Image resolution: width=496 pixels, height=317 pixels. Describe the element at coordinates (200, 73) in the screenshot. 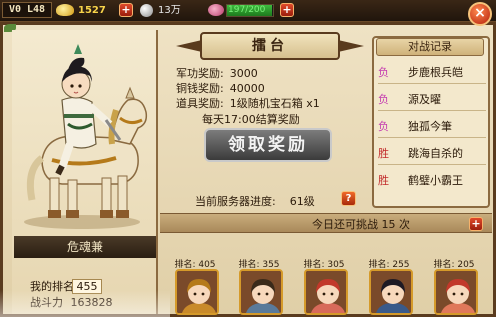

I see `reward-label: 军功奖励:` at that location.